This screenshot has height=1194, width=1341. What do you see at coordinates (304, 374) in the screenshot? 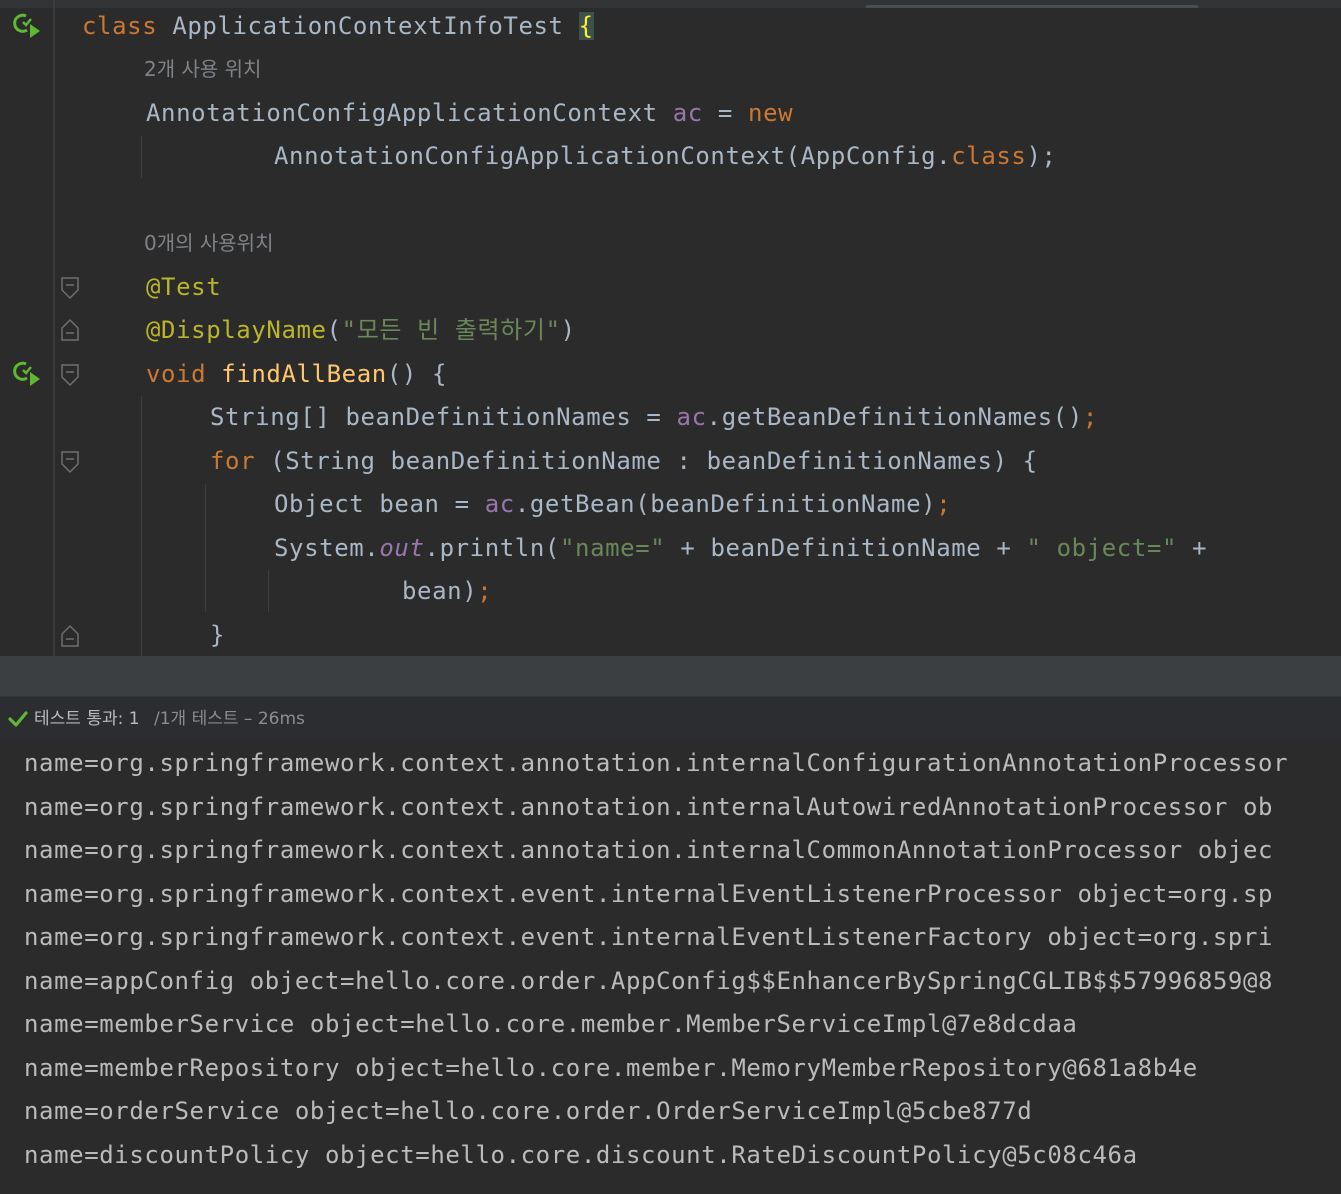
I see `method-name: findAllBean` at bounding box center [304, 374].